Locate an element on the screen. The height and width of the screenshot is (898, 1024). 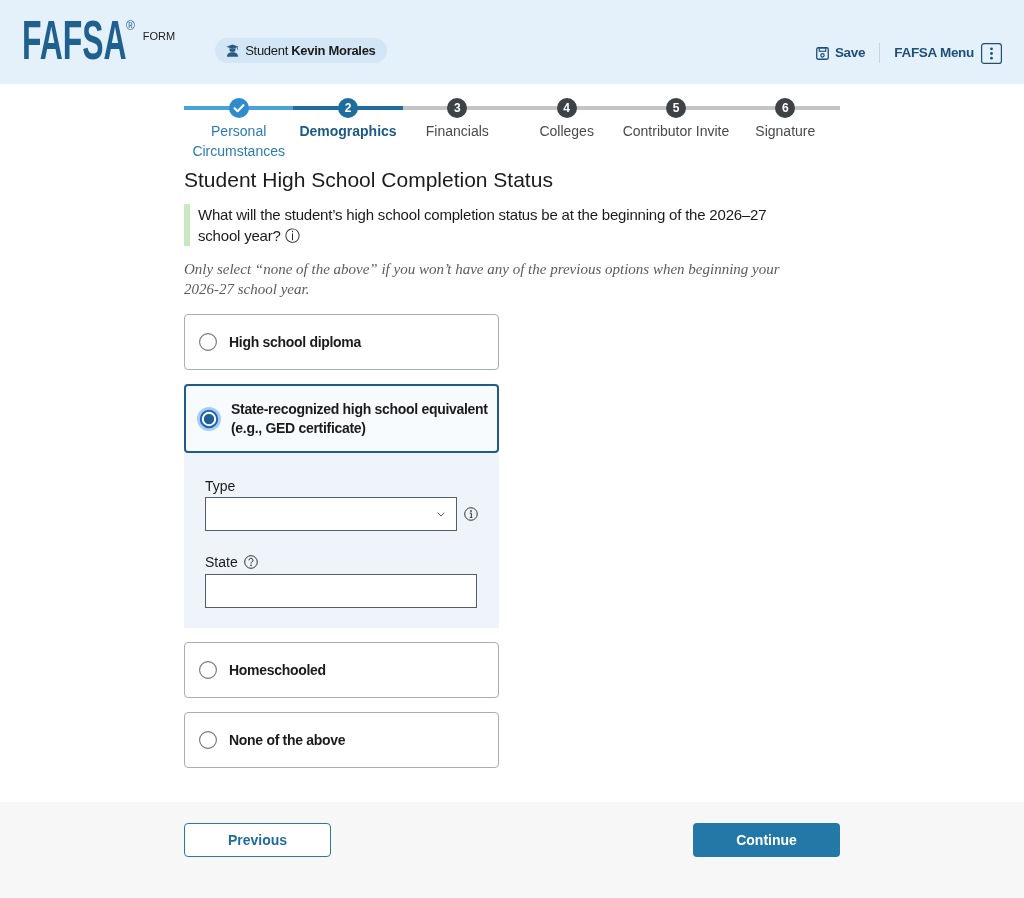
radio-option: State-recognized high school equivalent (e.g., GED certificate) is located at coordinates (341, 418).